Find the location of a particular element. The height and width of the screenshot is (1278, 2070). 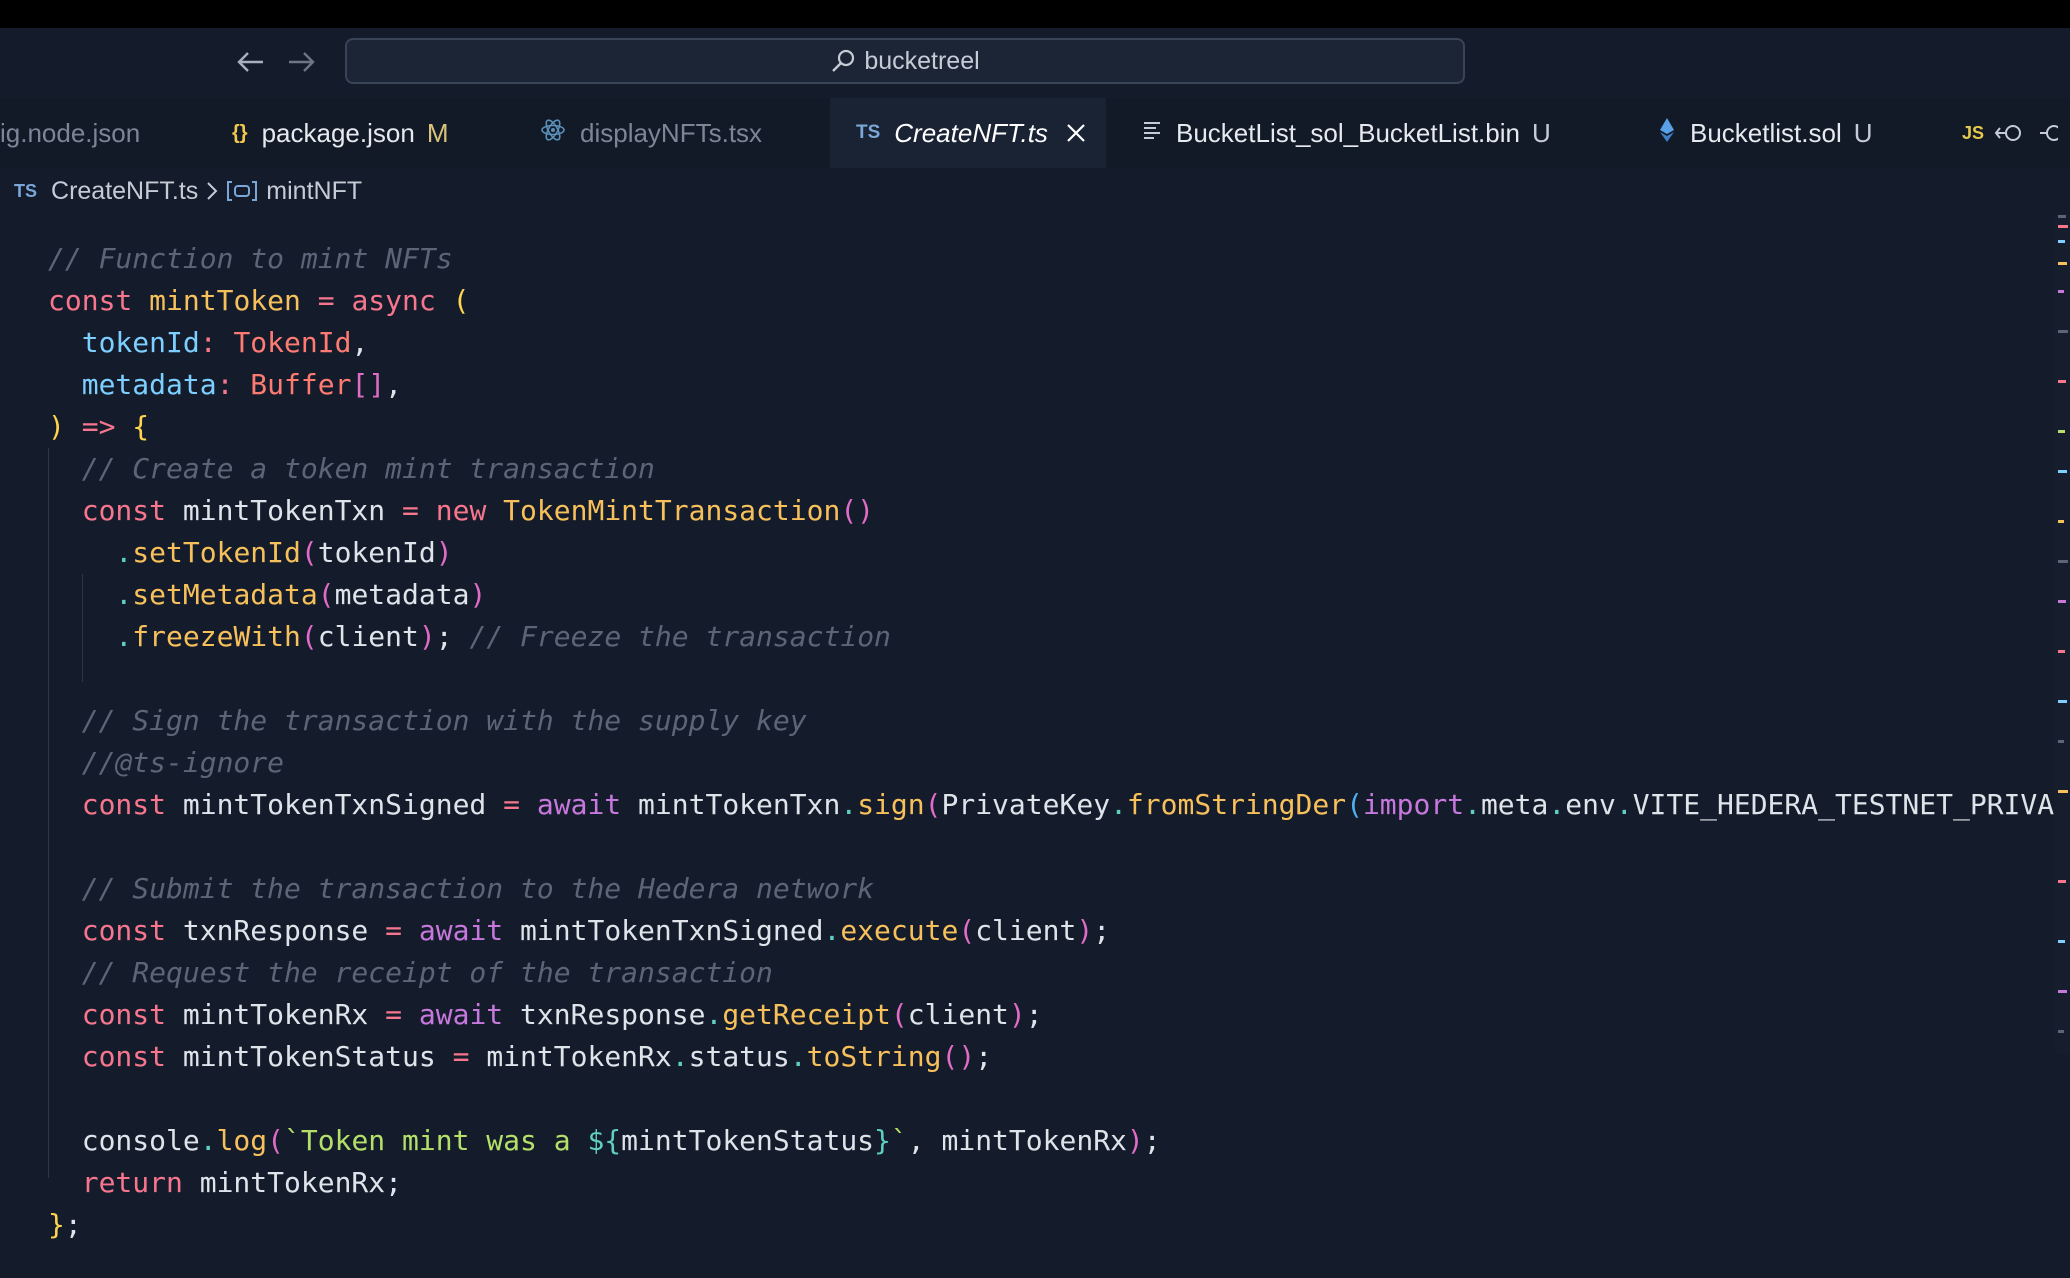

code-line: .setMetadata(metadata) is located at coordinates (1048, 595).